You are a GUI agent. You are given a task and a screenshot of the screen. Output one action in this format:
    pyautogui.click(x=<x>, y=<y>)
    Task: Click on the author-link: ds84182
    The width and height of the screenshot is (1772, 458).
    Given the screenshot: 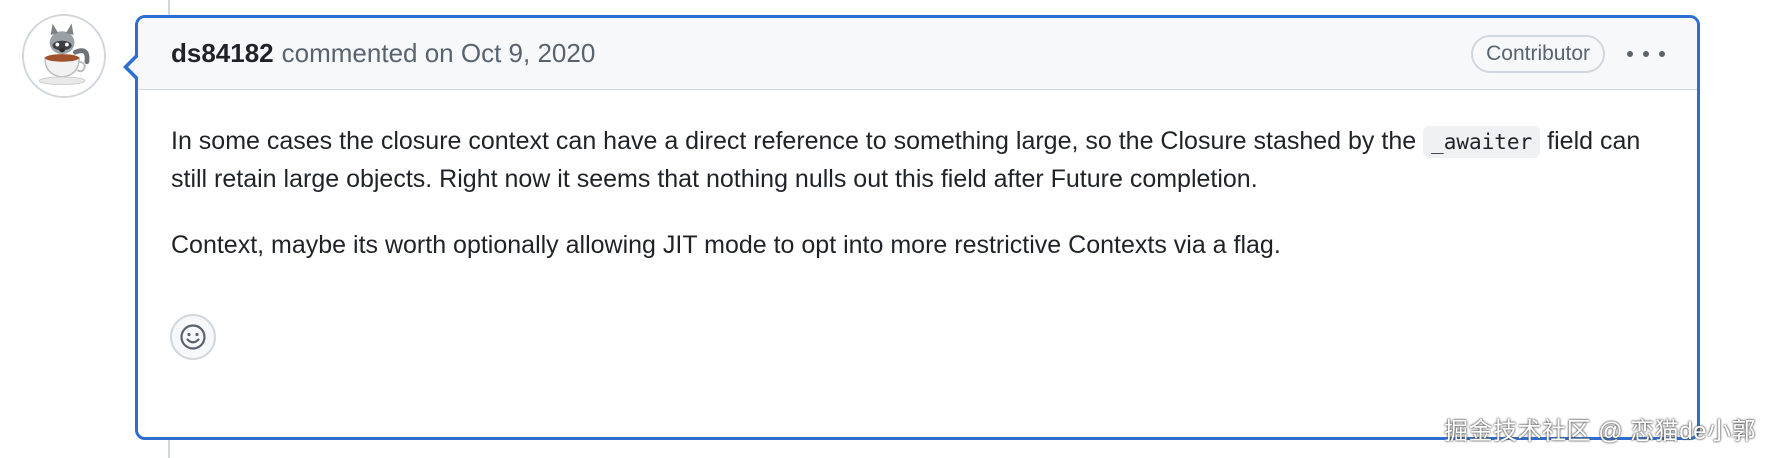 What is the action you would take?
    pyautogui.click(x=222, y=53)
    